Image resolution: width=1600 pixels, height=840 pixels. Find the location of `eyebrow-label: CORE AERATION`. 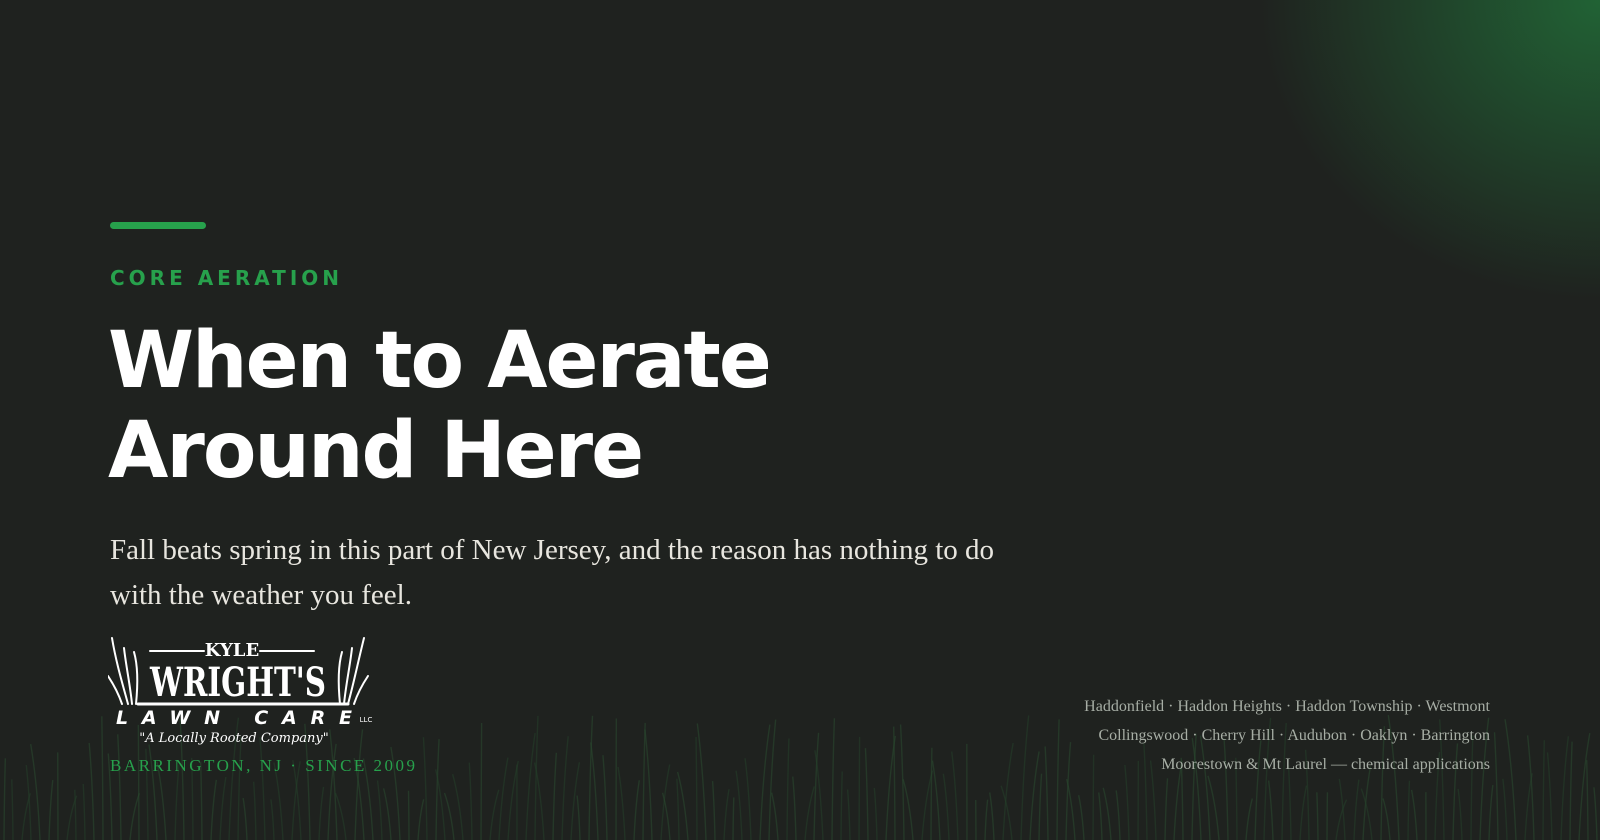

eyebrow-label: CORE AERATION is located at coordinates (226, 278).